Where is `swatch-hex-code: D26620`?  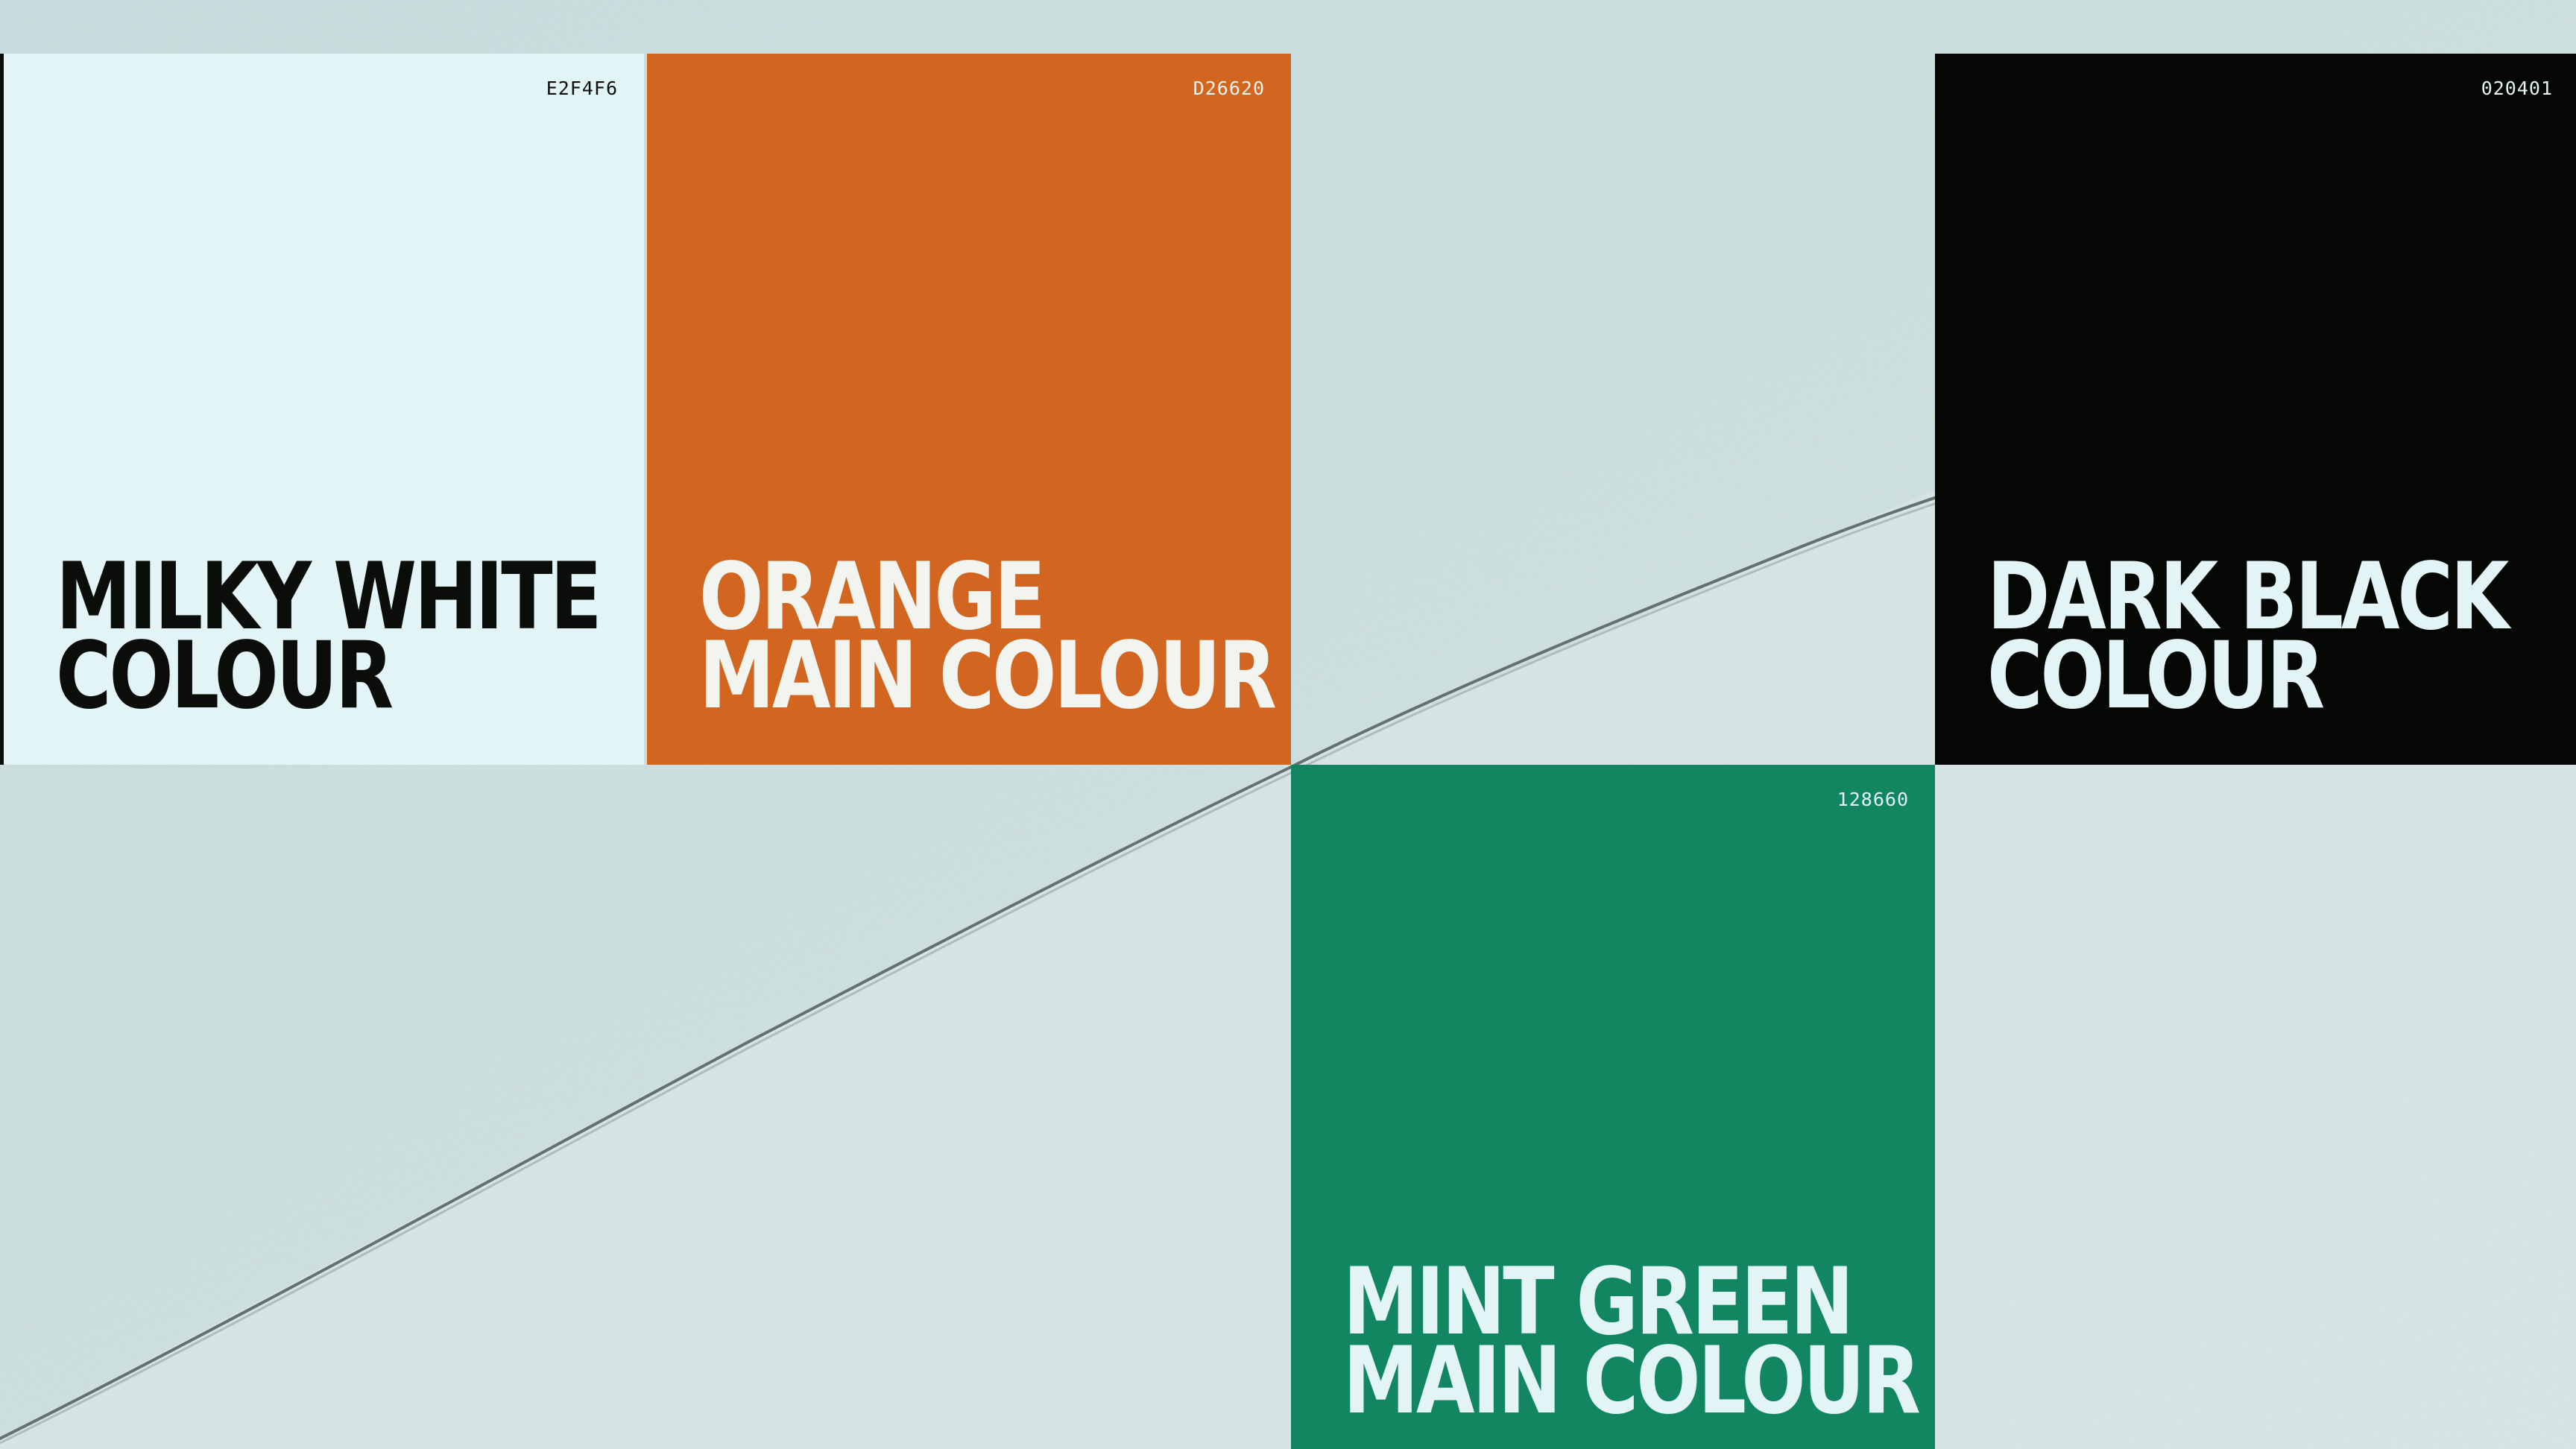
swatch-hex-code: D26620 is located at coordinates (1229, 89).